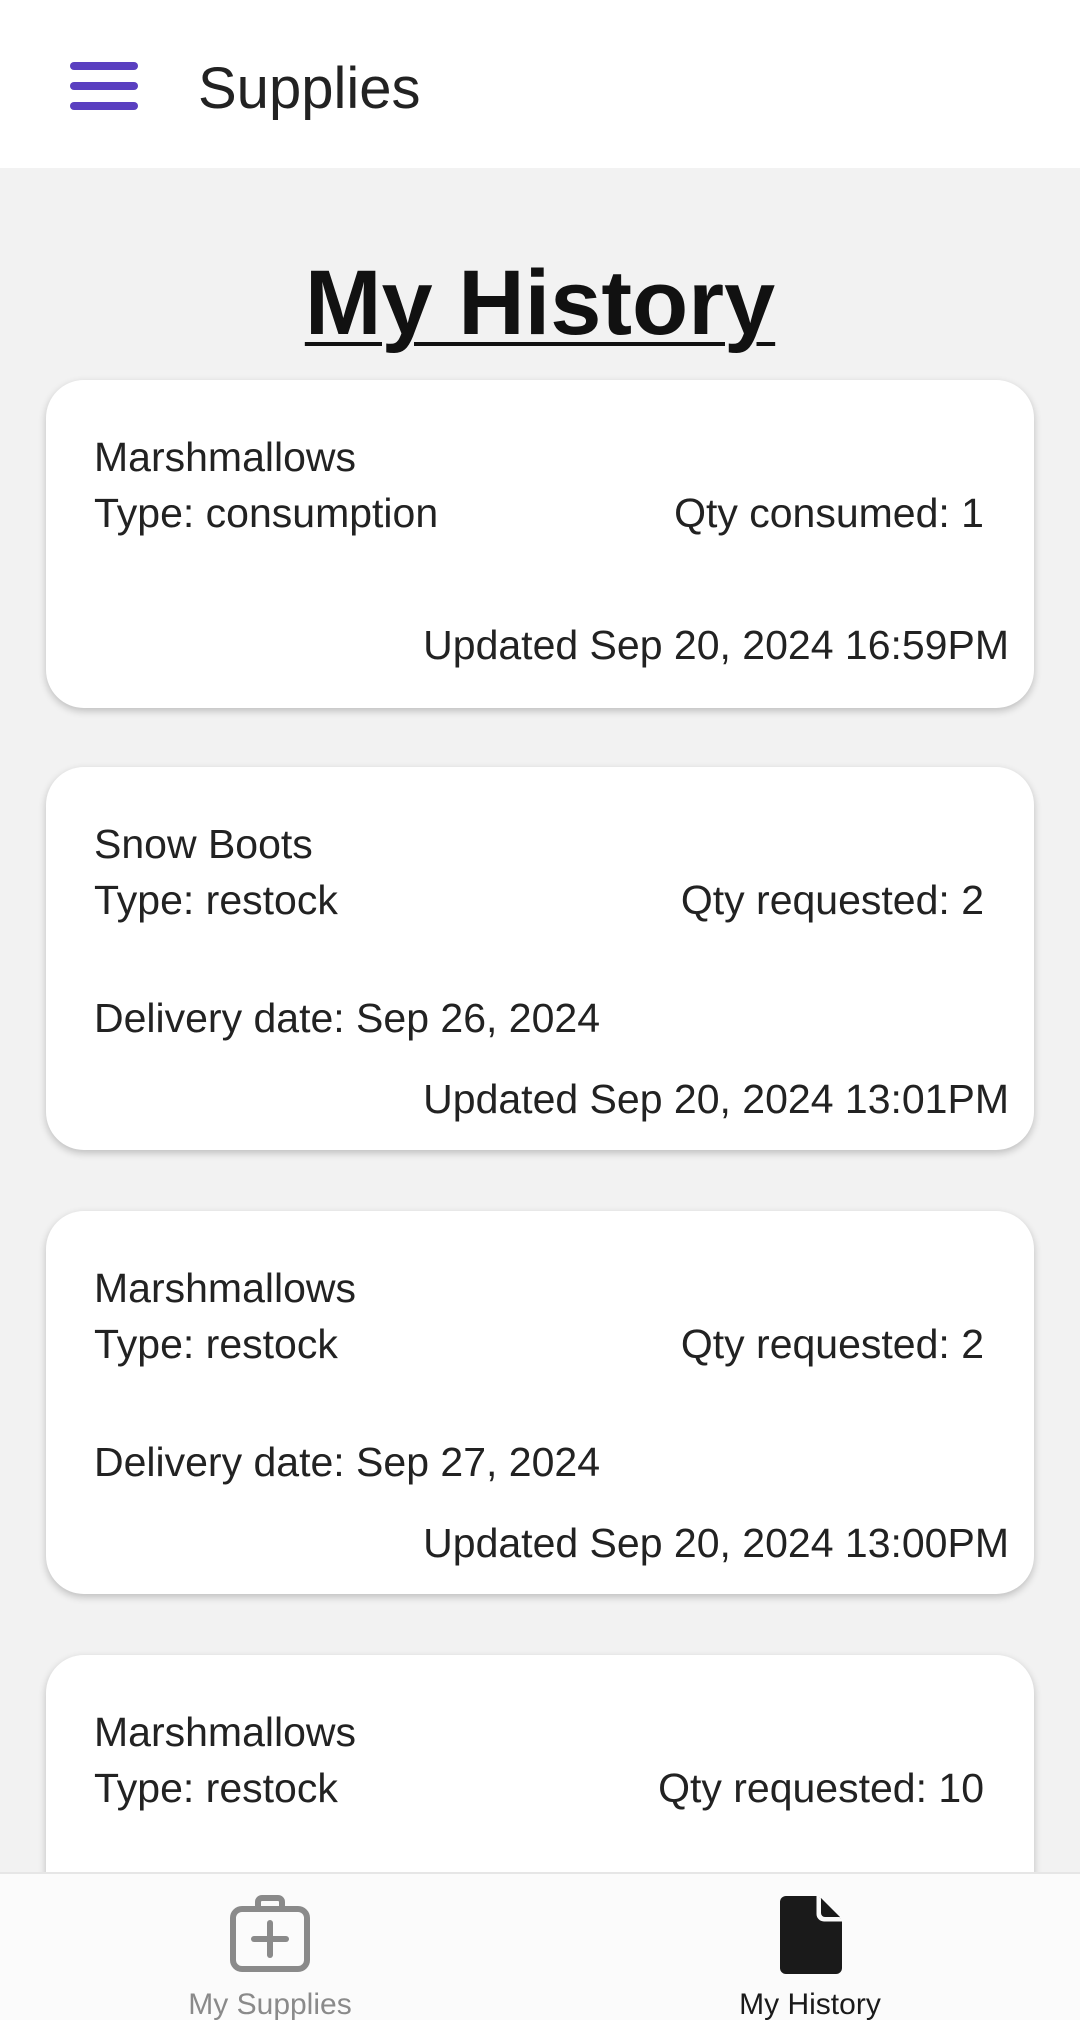  What do you see at coordinates (716, 1543) in the screenshot?
I see `updated-timestamp: Updated Sep 20, 2024 13:00PM` at bounding box center [716, 1543].